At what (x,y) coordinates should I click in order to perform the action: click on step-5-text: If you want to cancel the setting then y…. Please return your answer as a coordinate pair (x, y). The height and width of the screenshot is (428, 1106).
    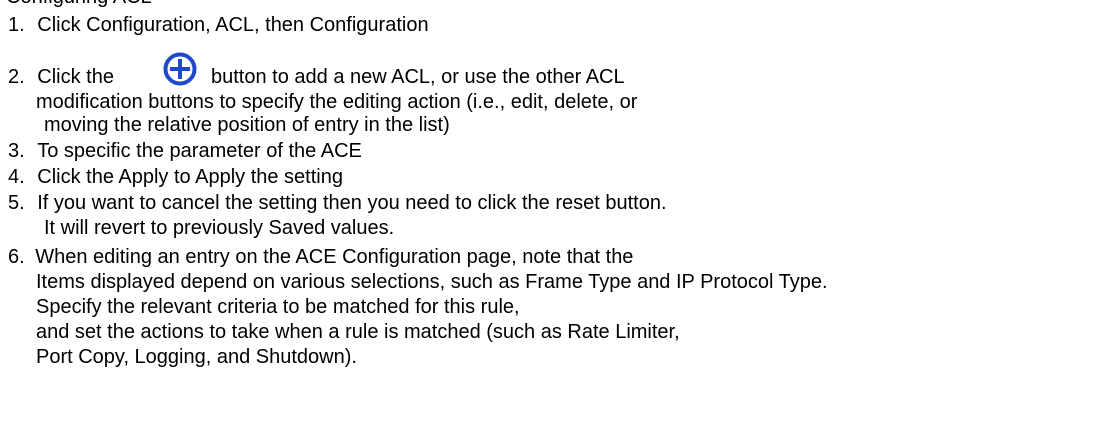
    Looking at the image, I should click on (352, 203).